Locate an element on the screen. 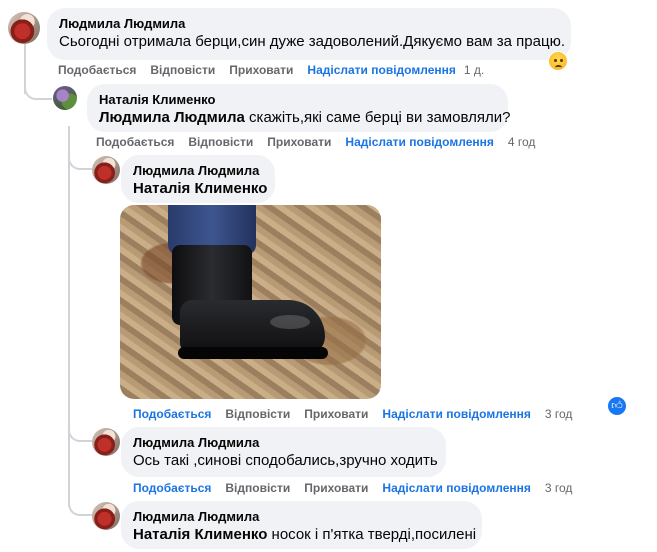 The image size is (657, 552). boot-shine is located at coordinates (290, 322).